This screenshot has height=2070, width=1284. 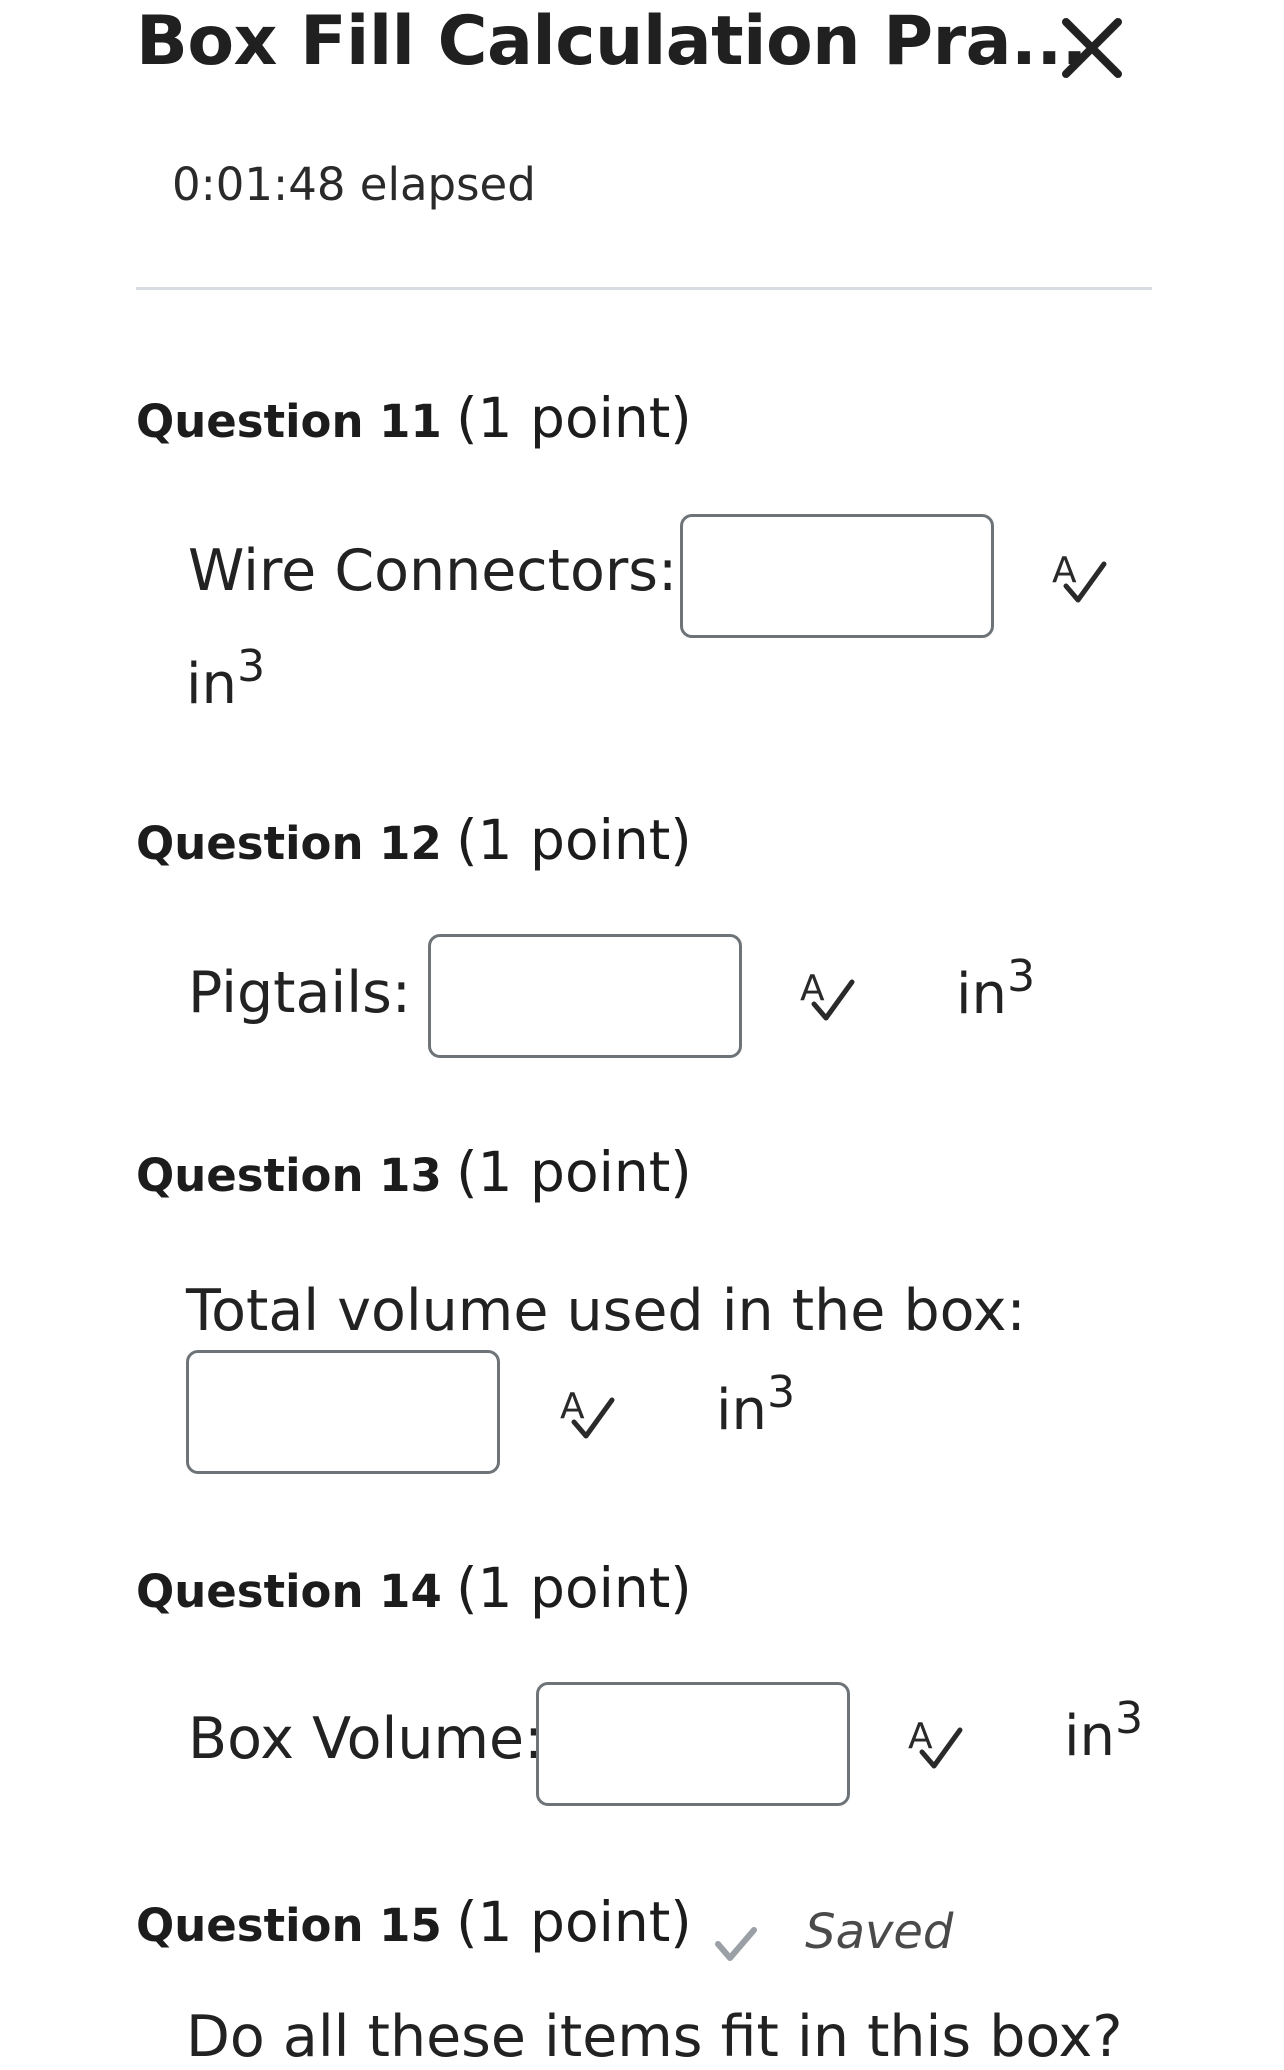 I want to click on box-volume-input, so click(x=693, y=1744).